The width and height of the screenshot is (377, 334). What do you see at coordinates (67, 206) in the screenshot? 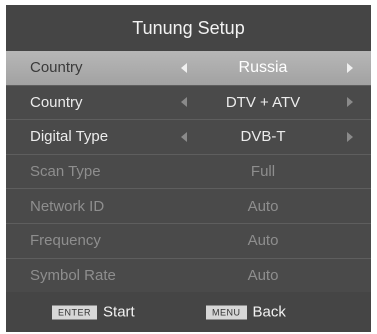
I see `row-label: Network ID` at bounding box center [67, 206].